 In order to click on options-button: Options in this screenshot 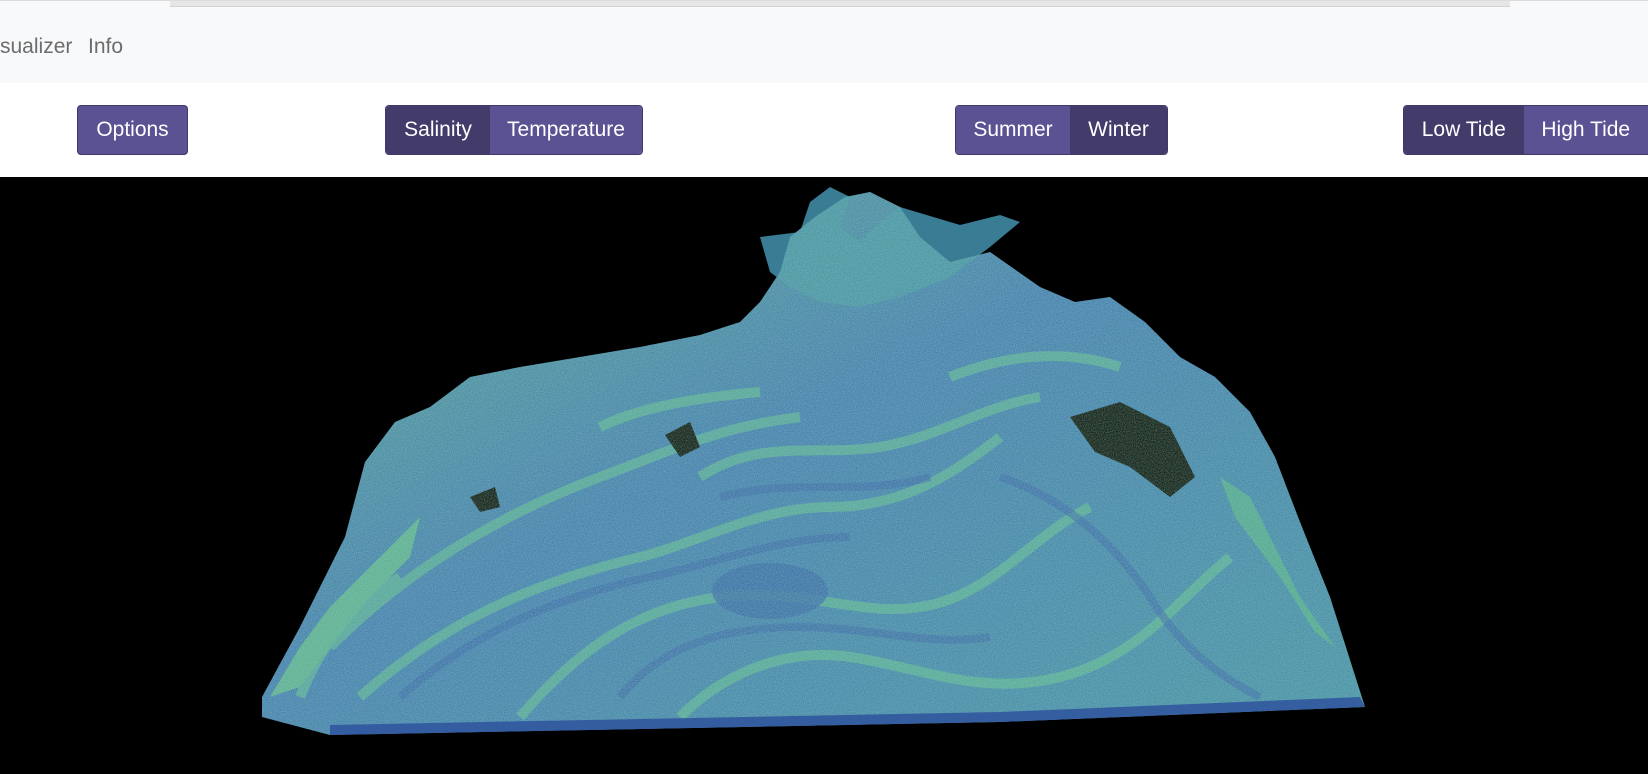, I will do `click(132, 130)`.